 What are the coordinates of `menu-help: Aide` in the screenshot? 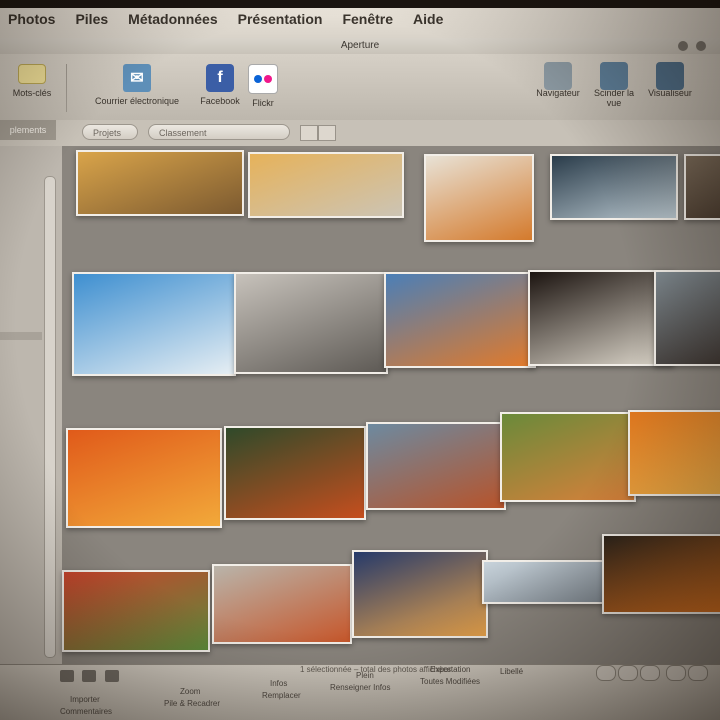 It's located at (428, 19).